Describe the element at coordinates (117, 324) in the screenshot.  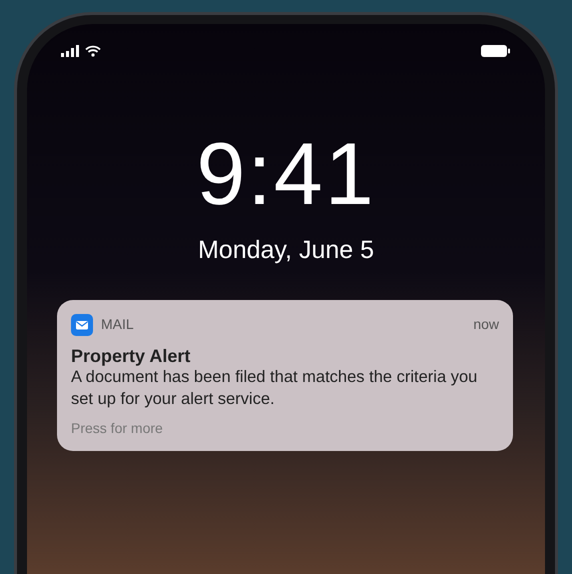
I see `app-name: MAIL` at that location.